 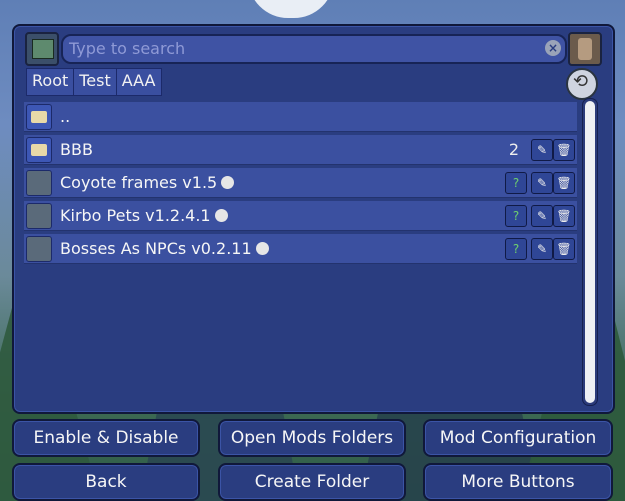 What do you see at coordinates (553, 48) in the screenshot?
I see `close-icon: ×` at bounding box center [553, 48].